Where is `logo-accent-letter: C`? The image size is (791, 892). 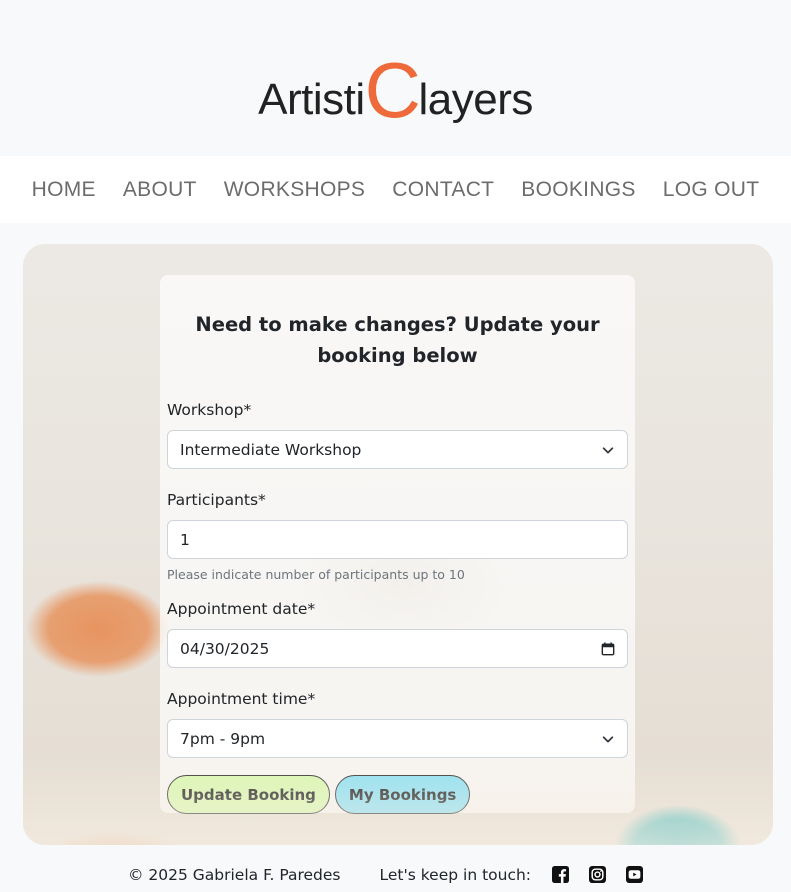 logo-accent-letter: C is located at coordinates (392, 90).